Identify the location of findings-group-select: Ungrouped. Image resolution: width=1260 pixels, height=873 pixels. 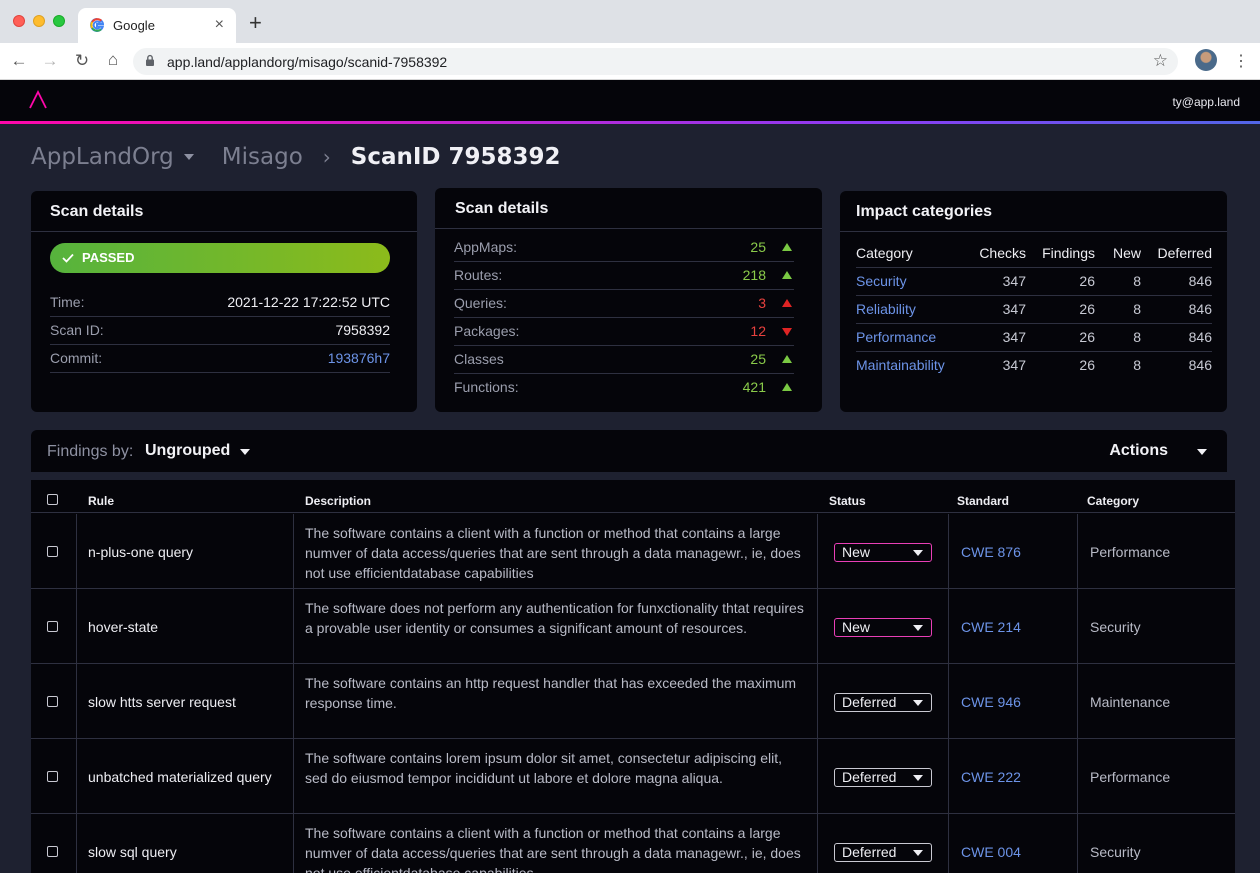
(187, 451).